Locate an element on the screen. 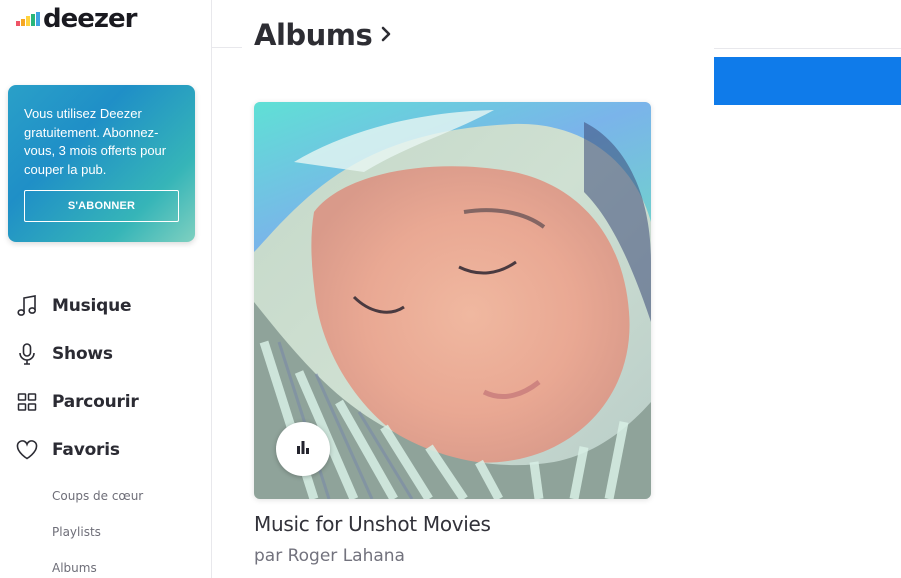 The width and height of the screenshot is (901, 578). page-title: Albums is located at coordinates (323, 35).